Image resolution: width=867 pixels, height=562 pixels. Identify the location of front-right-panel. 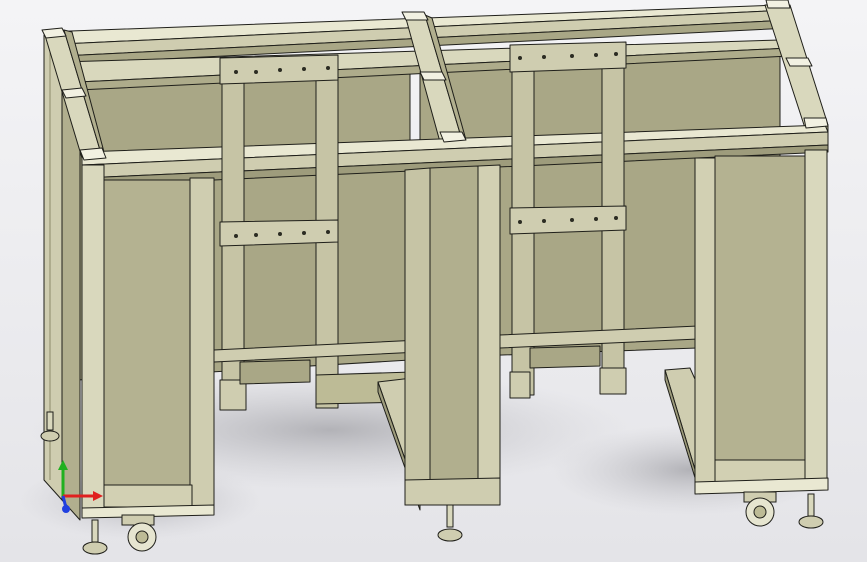
(761, 322).